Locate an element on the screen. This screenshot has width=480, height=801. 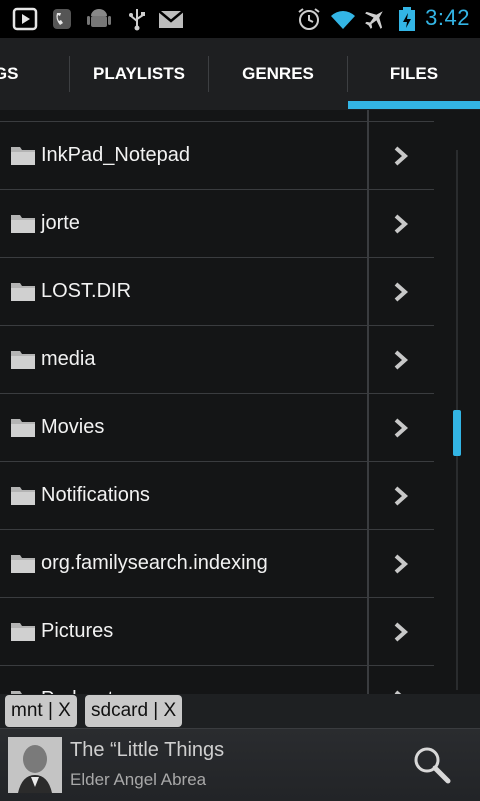
list-item: InkPad_Notepad is located at coordinates (217, 156).